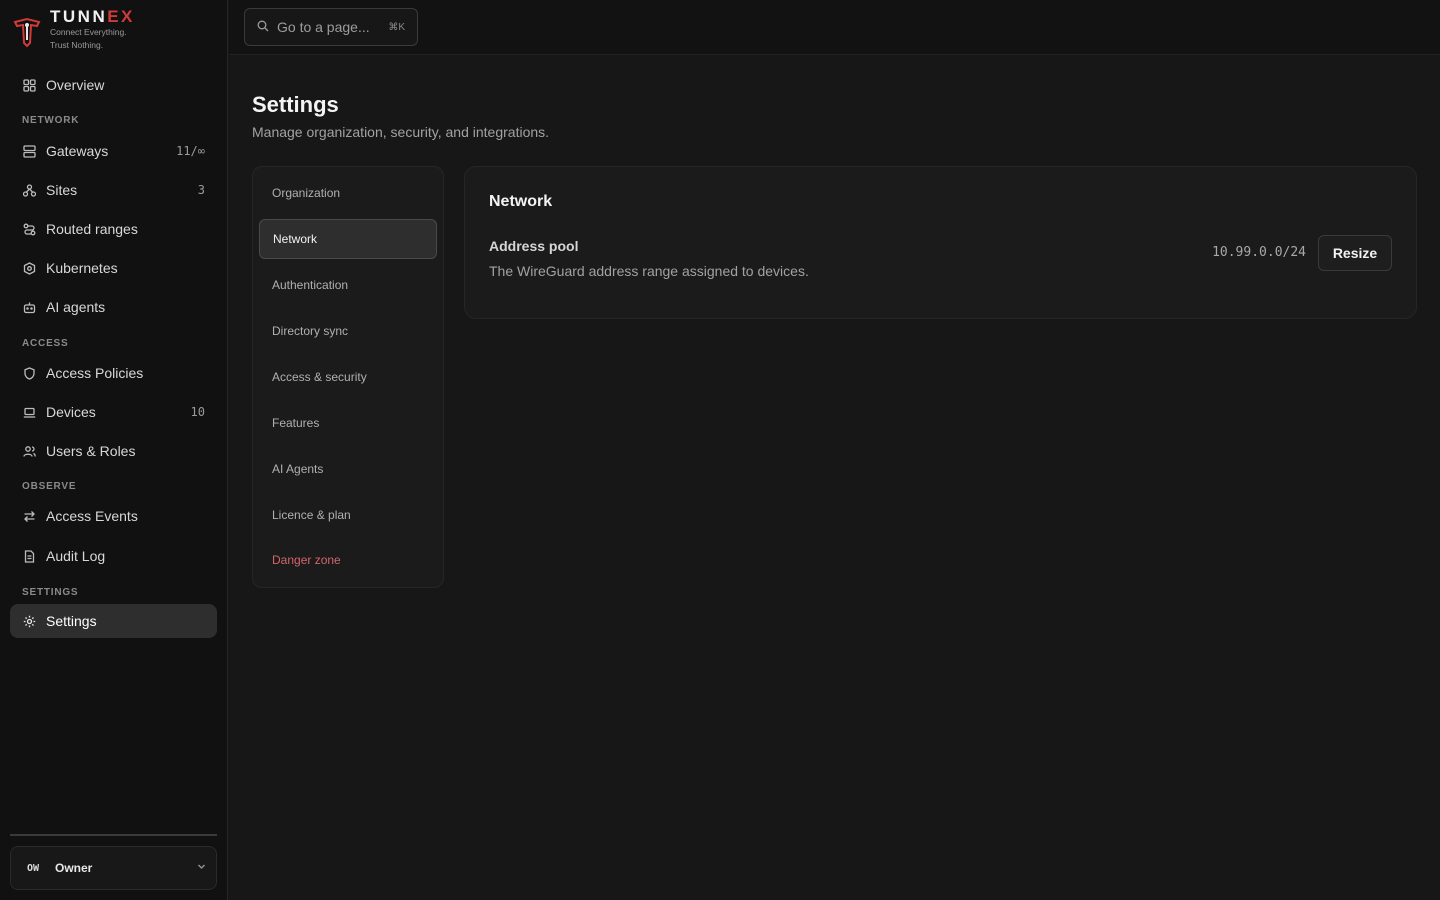  What do you see at coordinates (348, 469) in the screenshot?
I see `tab-ai-agents: AI Agents` at bounding box center [348, 469].